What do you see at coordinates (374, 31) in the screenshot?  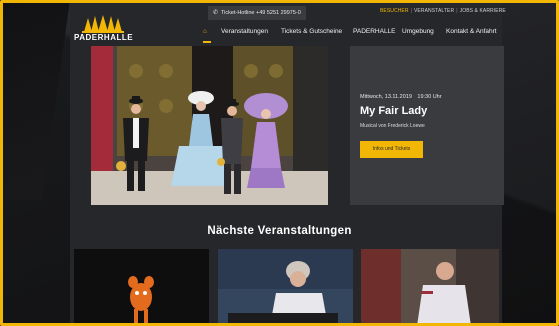 I see `nav-item-paderhalle: PADERHALLE` at bounding box center [374, 31].